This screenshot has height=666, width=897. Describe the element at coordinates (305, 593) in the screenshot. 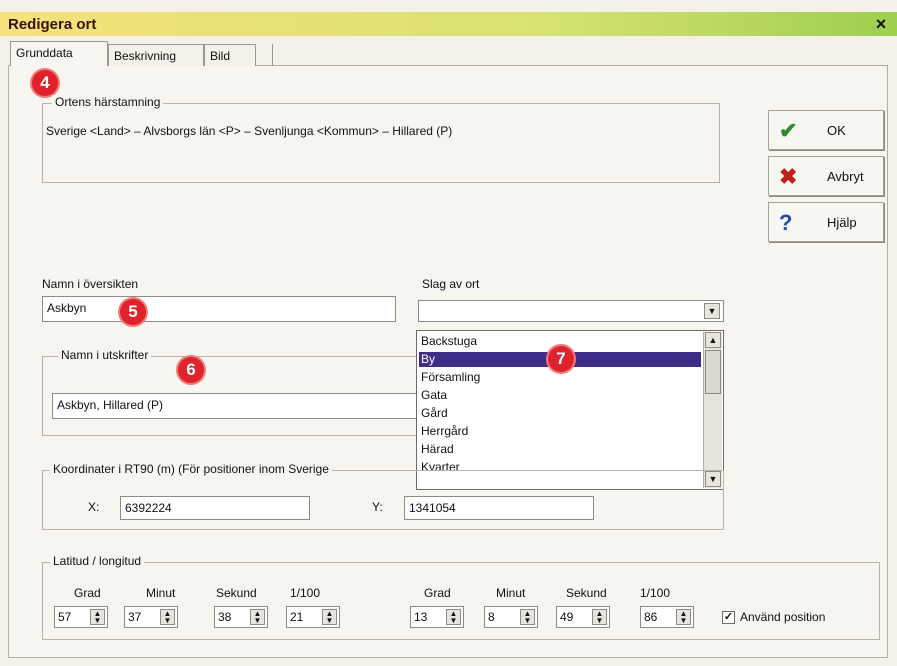

I see `lat-hundredth-header: 1/100` at that location.